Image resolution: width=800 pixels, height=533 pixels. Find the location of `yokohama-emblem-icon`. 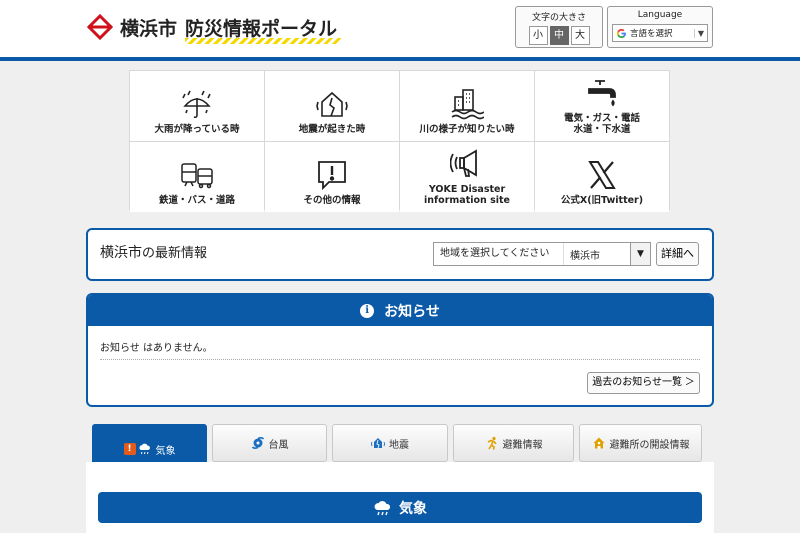

yokohama-emblem-icon is located at coordinates (100, 27).